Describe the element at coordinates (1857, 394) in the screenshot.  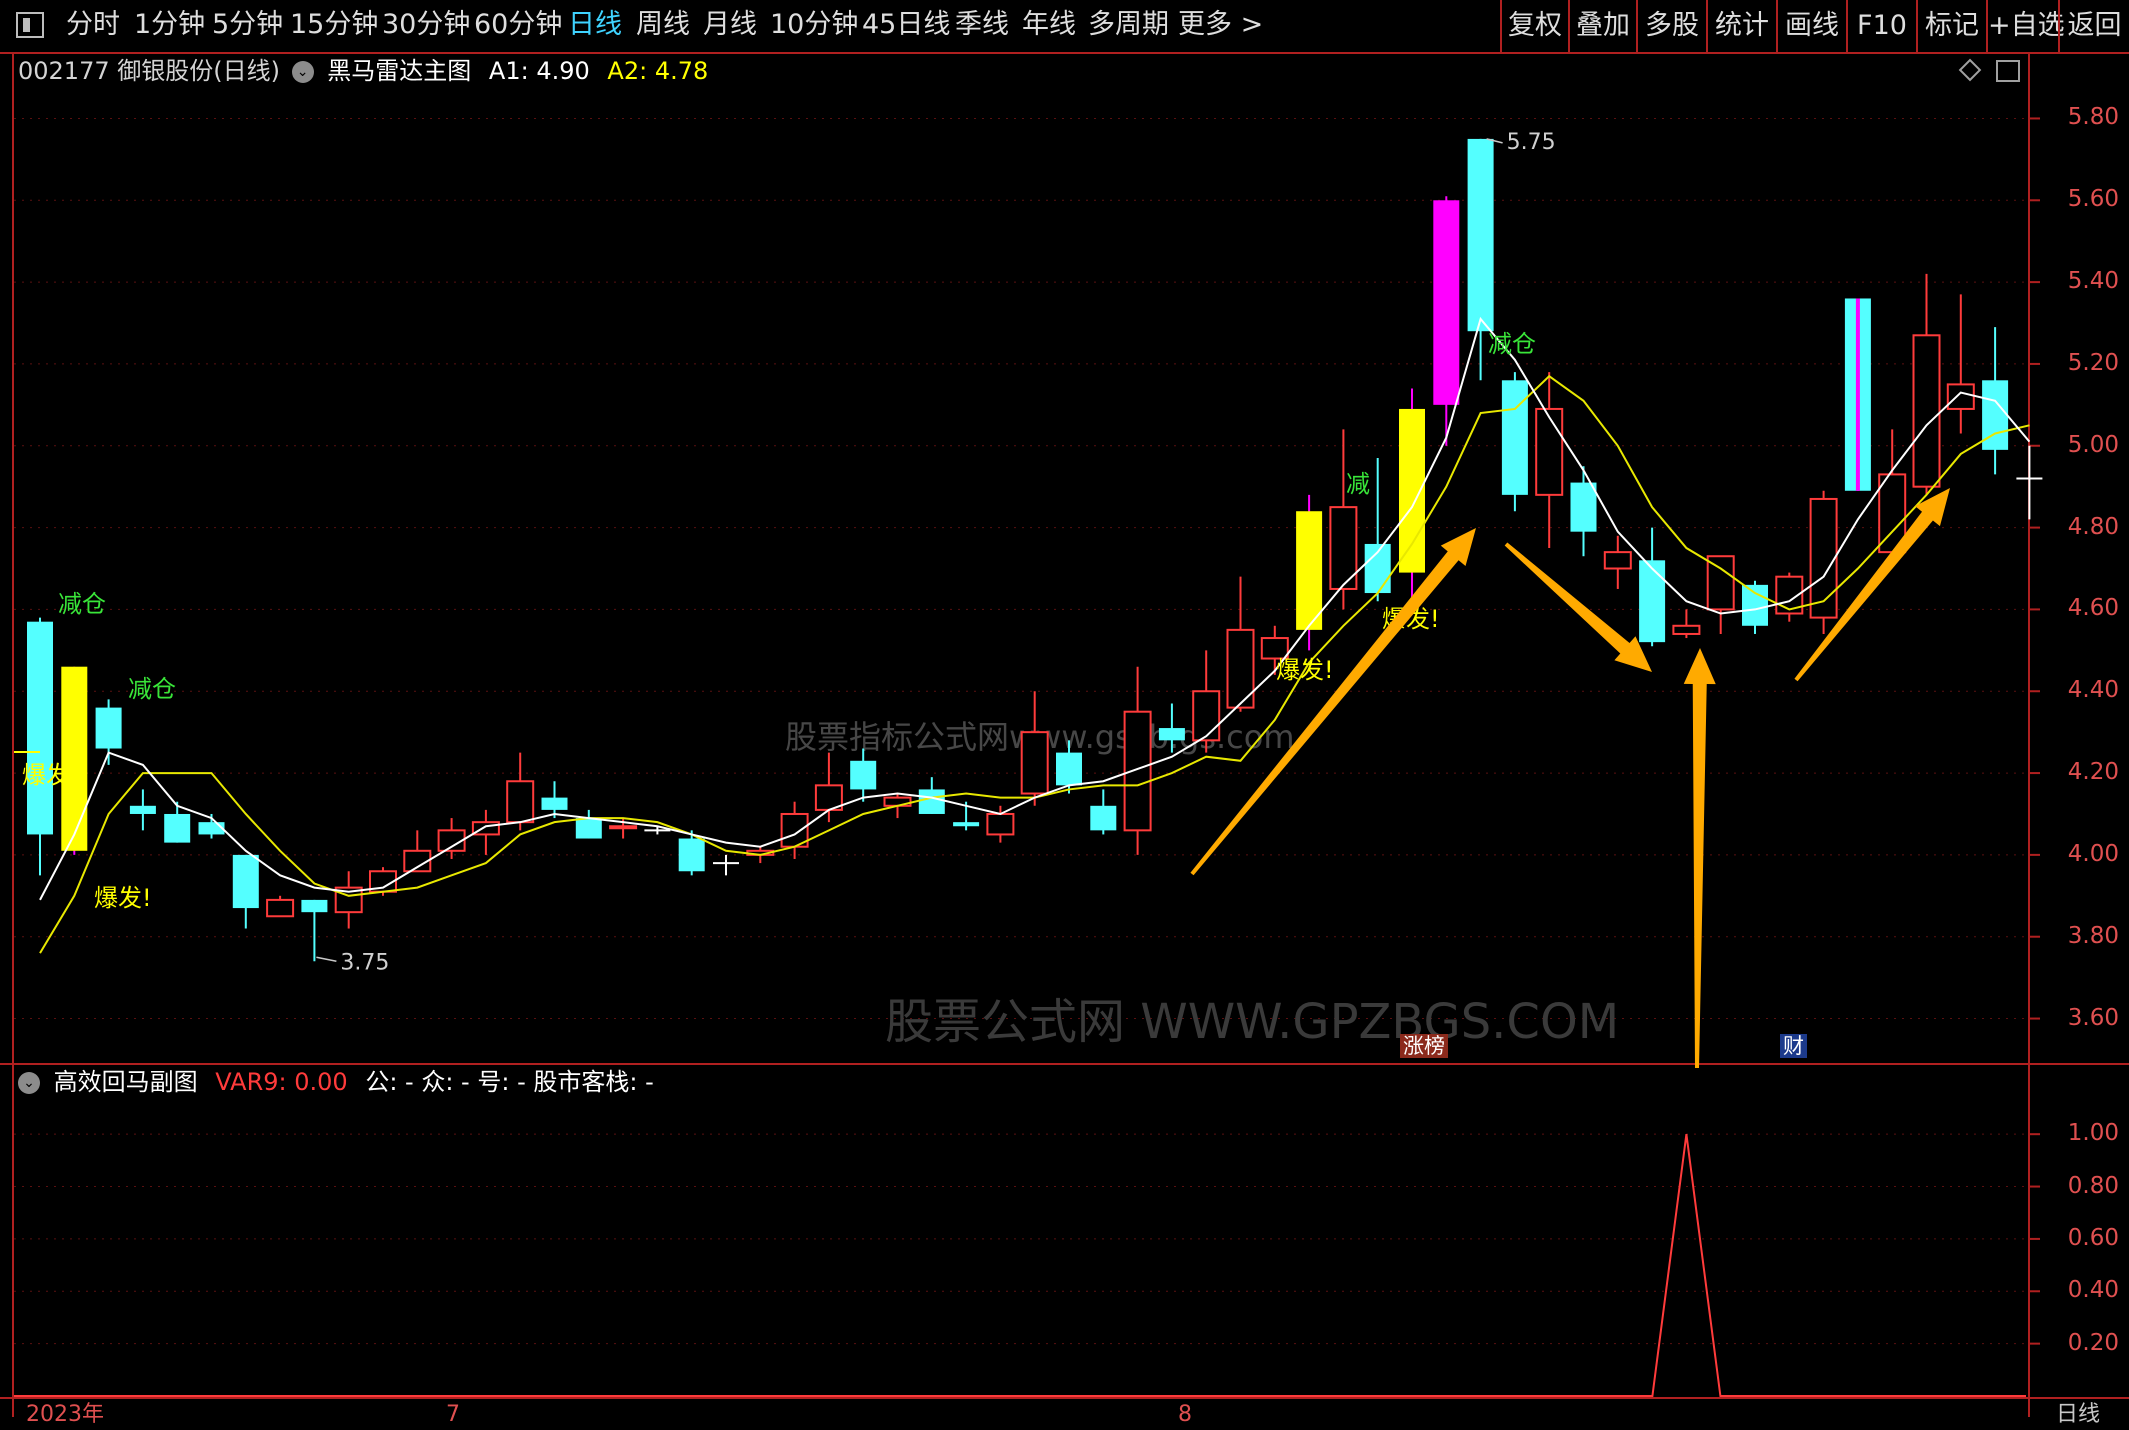
I see `candle-signal-stripe` at that location.